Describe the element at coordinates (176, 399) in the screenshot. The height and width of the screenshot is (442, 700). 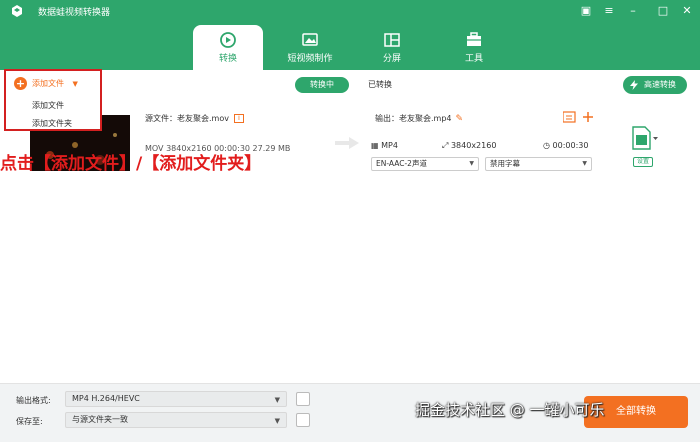
I see `output-format-select: MP4 H.264/HEVC ▼` at that location.